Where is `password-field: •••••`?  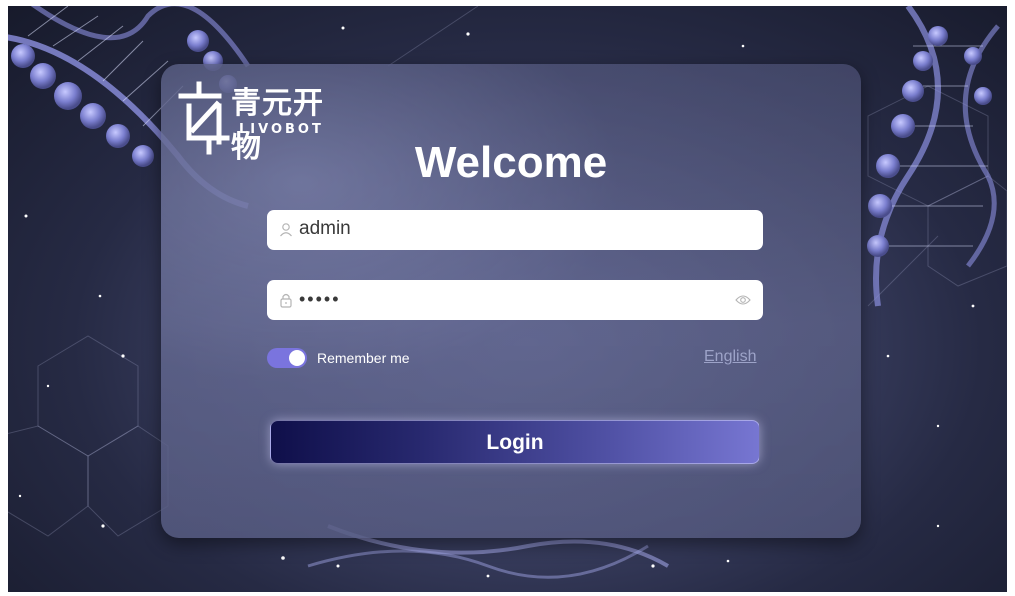 password-field: ••••• is located at coordinates (515, 300).